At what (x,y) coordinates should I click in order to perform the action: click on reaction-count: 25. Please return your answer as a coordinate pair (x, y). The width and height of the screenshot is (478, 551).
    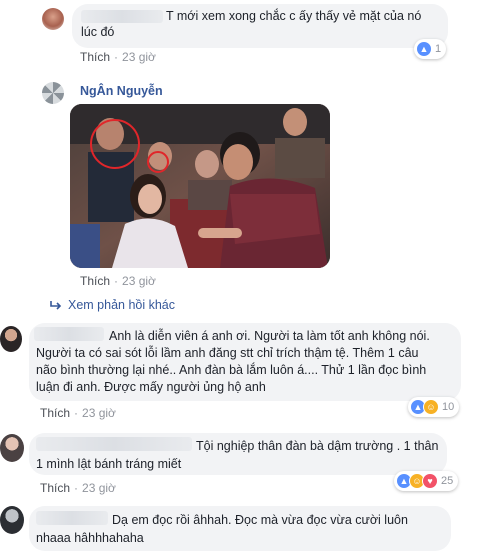
    Looking at the image, I should click on (447, 481).